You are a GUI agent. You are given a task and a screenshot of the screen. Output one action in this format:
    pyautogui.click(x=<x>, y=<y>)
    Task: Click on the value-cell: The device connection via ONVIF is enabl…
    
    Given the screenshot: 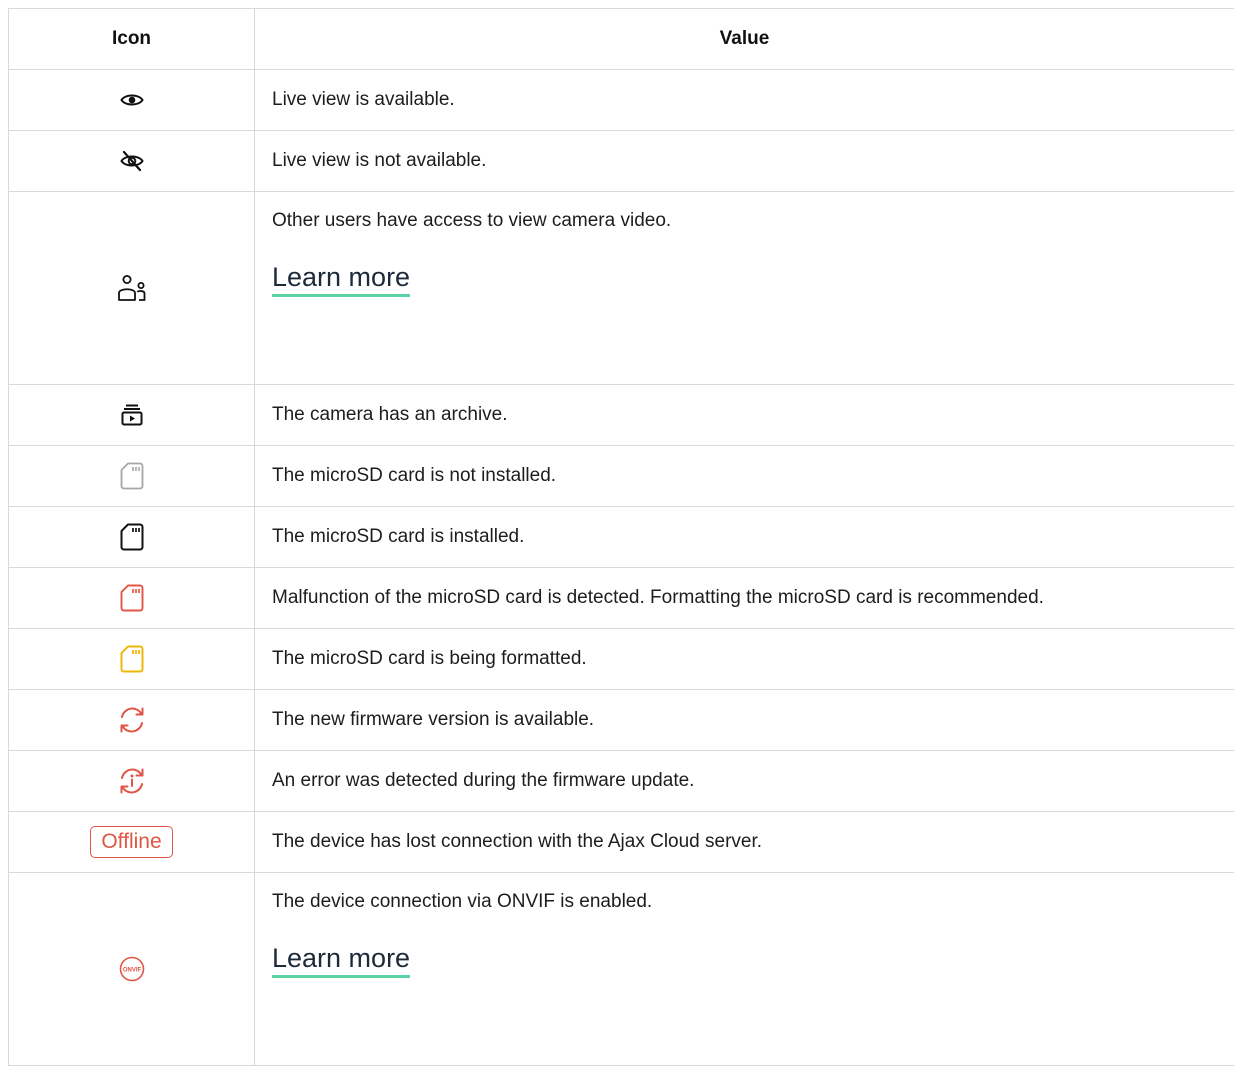 What is the action you would take?
    pyautogui.click(x=744, y=969)
    